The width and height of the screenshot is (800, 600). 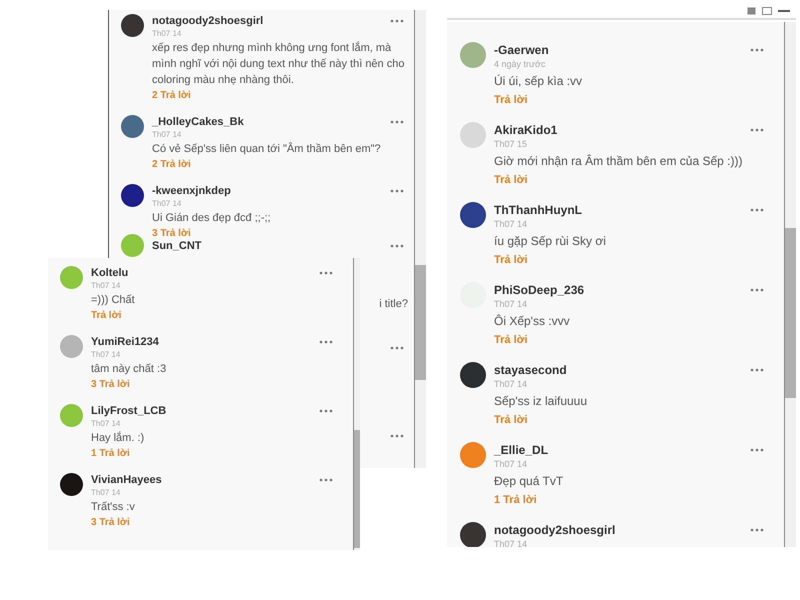 What do you see at coordinates (129, 369) in the screenshot?
I see `comment-text: tâm này chất :3` at bounding box center [129, 369].